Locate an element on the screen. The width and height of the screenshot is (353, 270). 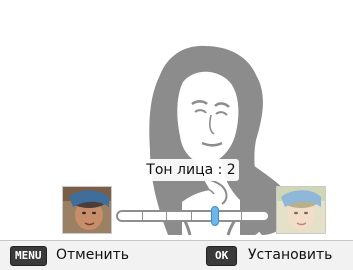
set-label: Установить is located at coordinates (290, 255).